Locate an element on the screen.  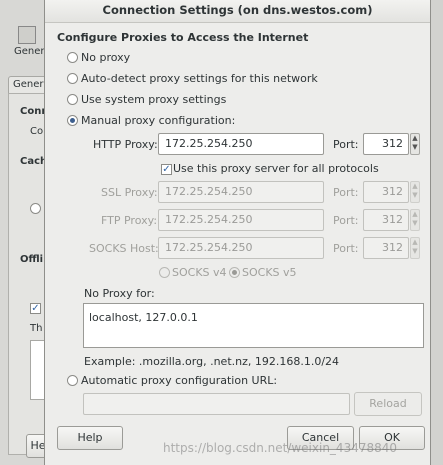
ftp-proxy-input: 172.25.254.250 is located at coordinates (241, 220).